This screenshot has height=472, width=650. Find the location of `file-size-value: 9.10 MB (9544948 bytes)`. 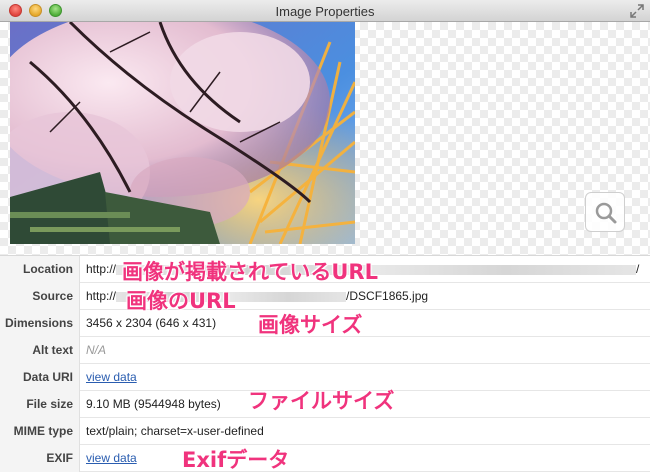

file-size-value: 9.10 MB (9544948 bytes) is located at coordinates (153, 404).